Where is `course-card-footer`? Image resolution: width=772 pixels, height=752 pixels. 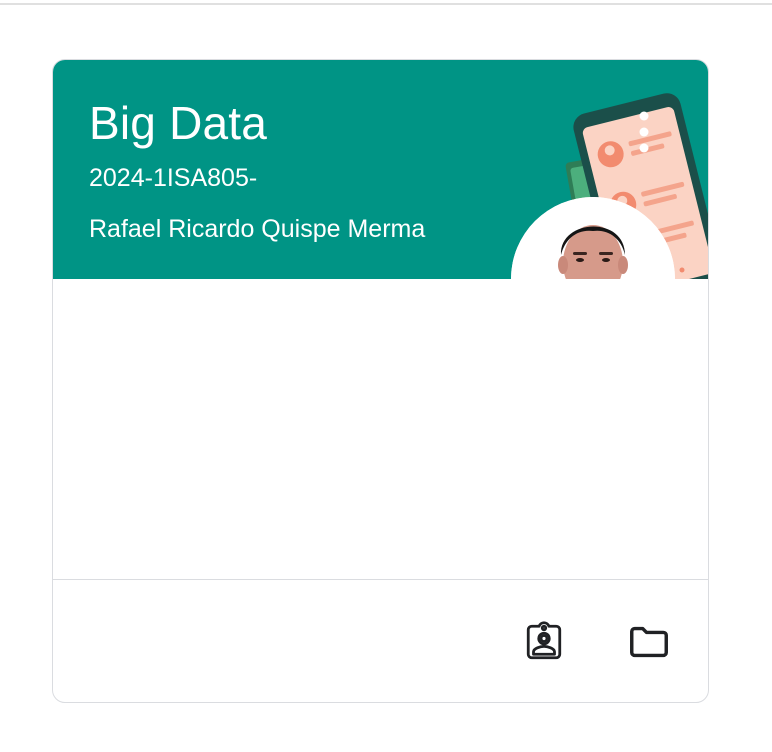 course-card-footer is located at coordinates (380, 641).